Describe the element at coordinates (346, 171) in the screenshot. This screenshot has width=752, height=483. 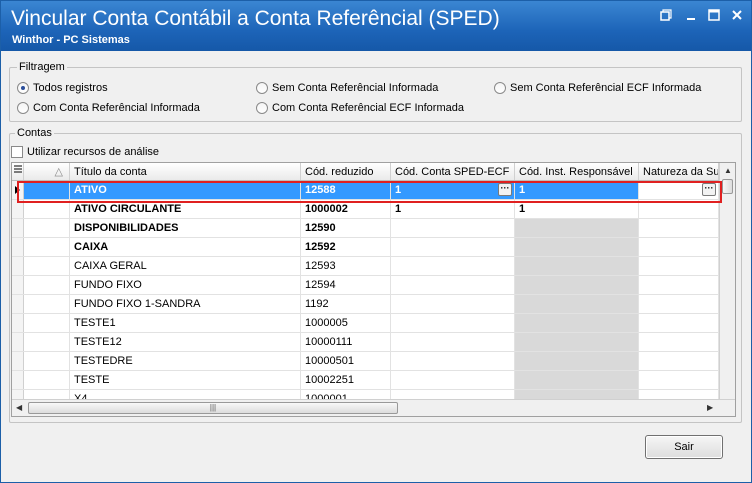
I see `column-header-cod-reduzido: Cód. reduzido` at that location.